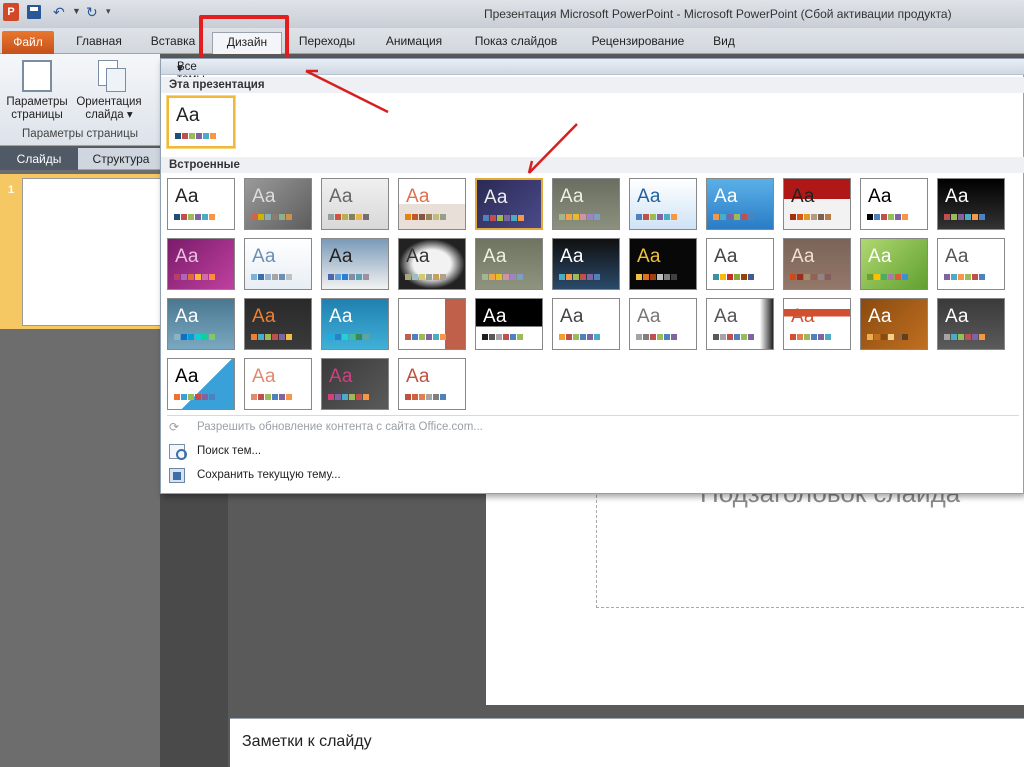 The height and width of the screenshot is (767, 1024). Describe the element at coordinates (516, 43) in the screenshot. I see `tab-slide-show: Показ слайдов` at that location.